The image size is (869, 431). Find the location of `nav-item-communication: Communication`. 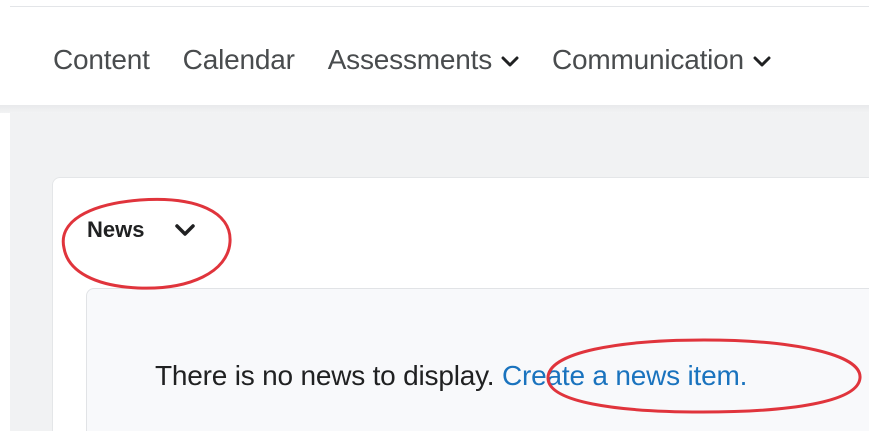

nav-item-communication: Communication is located at coordinates (661, 60).